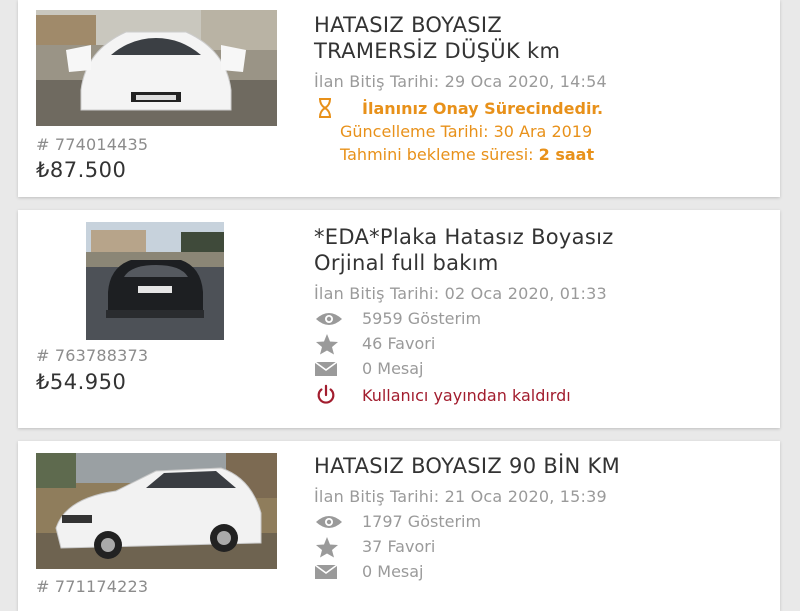  Describe the element at coordinates (460, 81) in the screenshot. I see `listing-end-date: İlan Bitiş Tarihi: 29 Oca 2020, 14:54` at that location.